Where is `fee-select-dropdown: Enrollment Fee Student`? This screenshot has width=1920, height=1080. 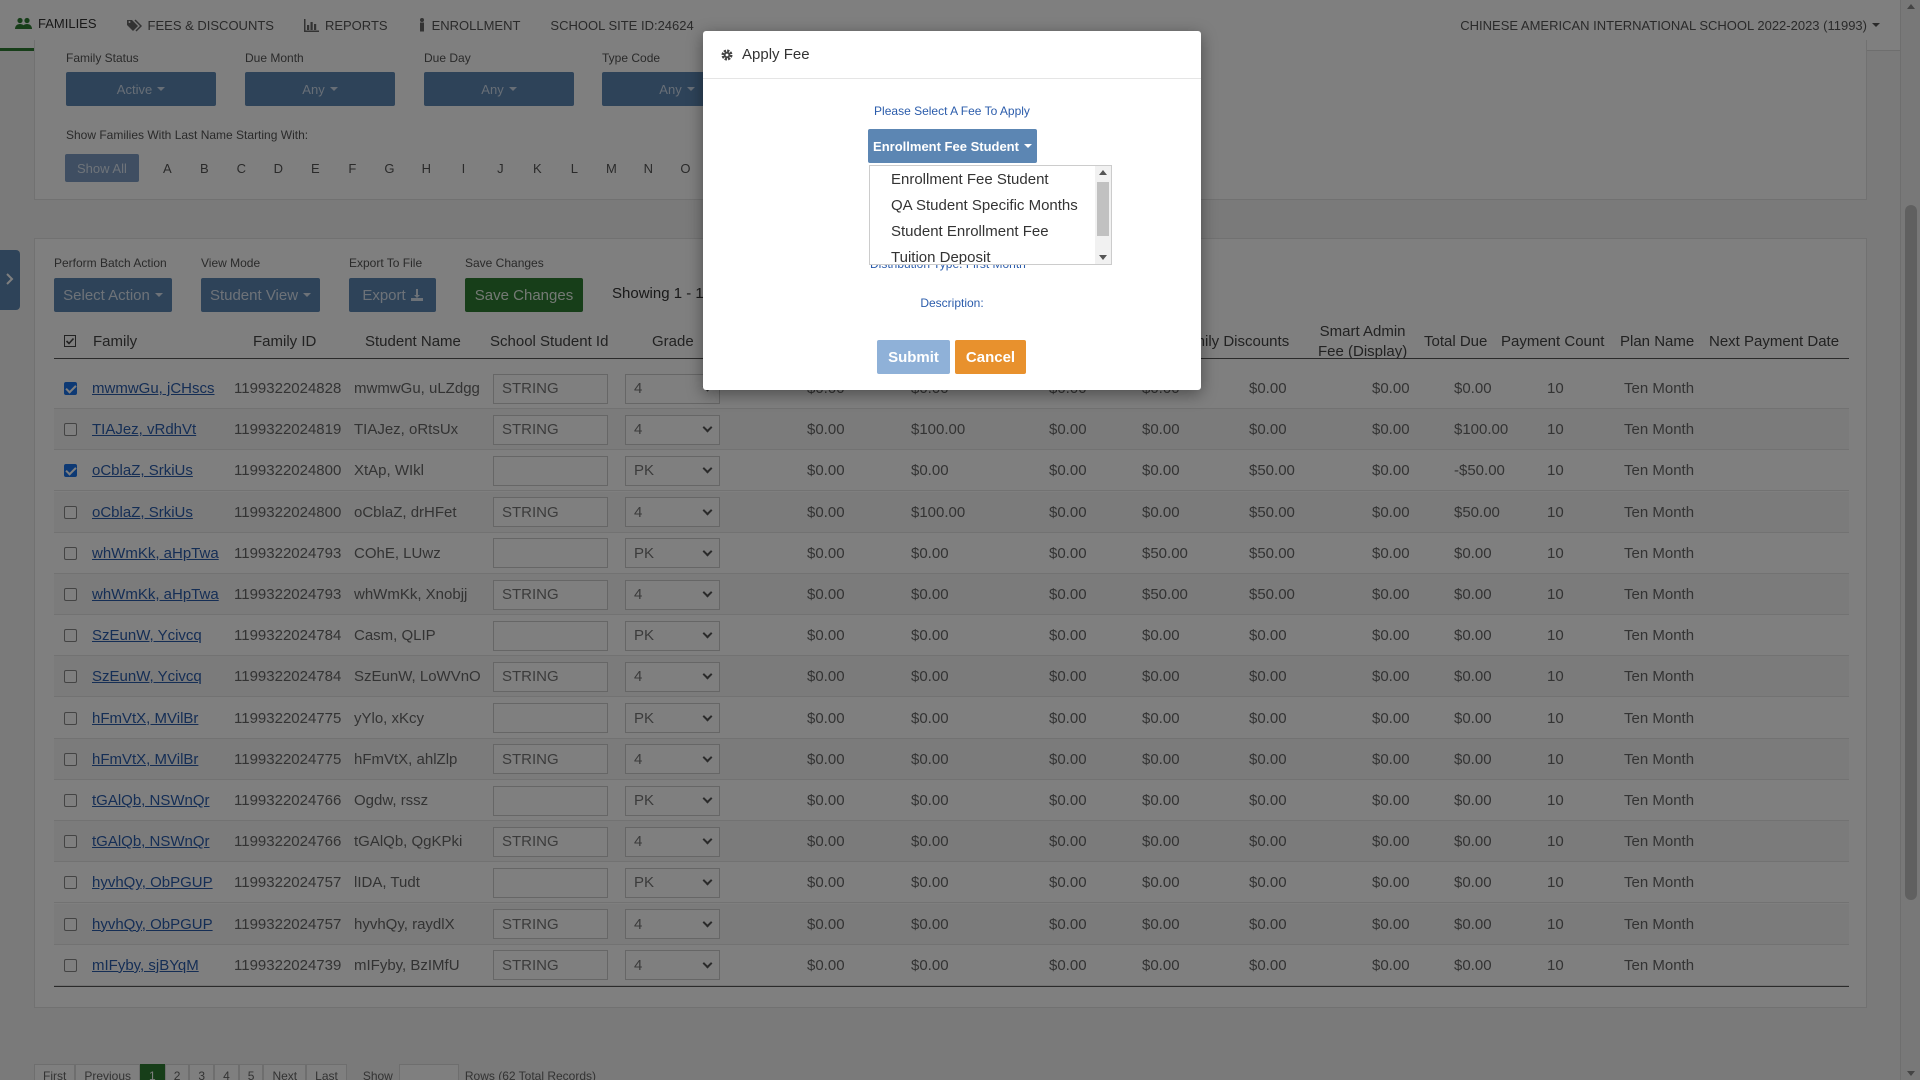 fee-select-dropdown: Enrollment Fee Student is located at coordinates (952, 146).